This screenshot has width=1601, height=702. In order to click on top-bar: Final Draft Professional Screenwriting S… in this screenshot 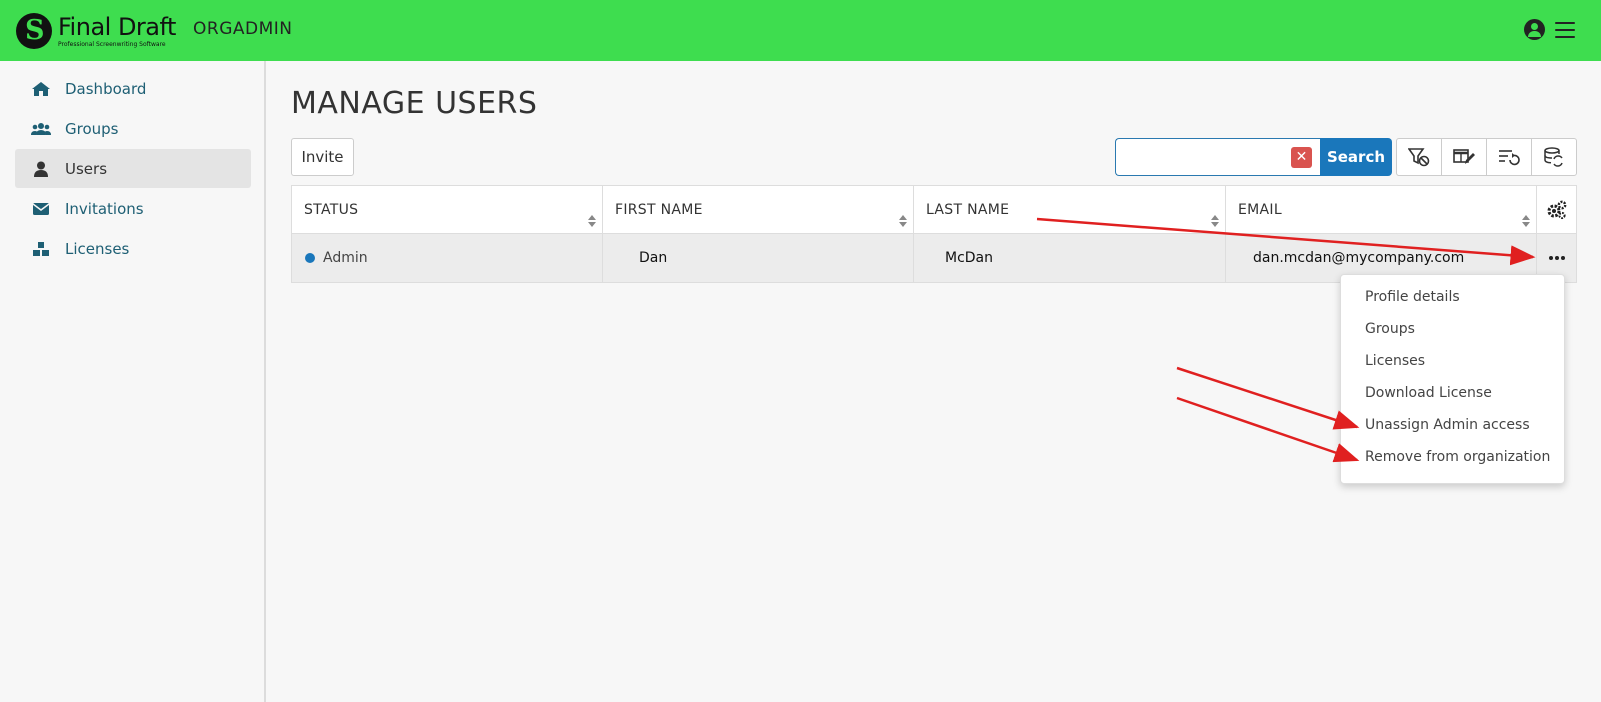, I will do `click(800, 30)`.